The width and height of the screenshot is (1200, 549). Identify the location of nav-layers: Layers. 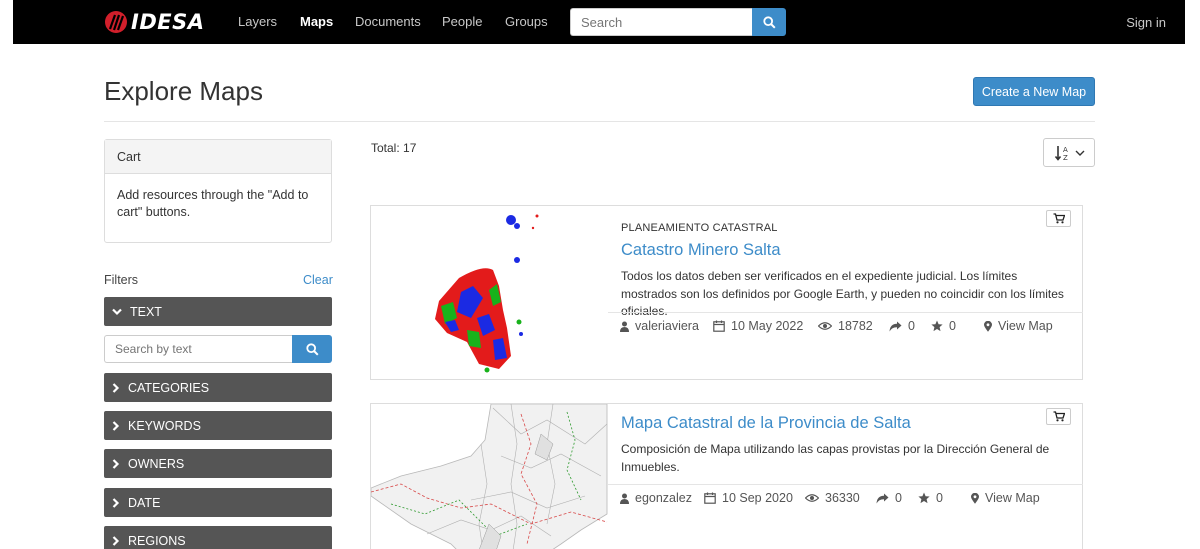
(257, 21).